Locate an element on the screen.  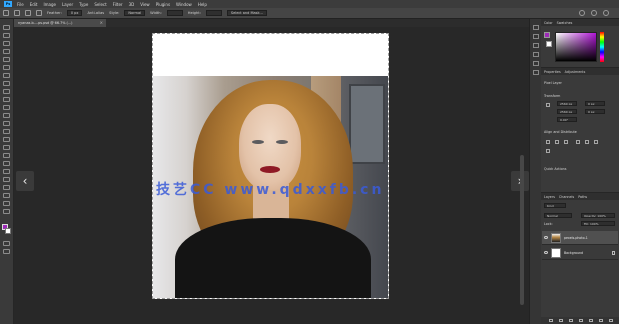
gradient-icon is located at coordinates (6, 123).